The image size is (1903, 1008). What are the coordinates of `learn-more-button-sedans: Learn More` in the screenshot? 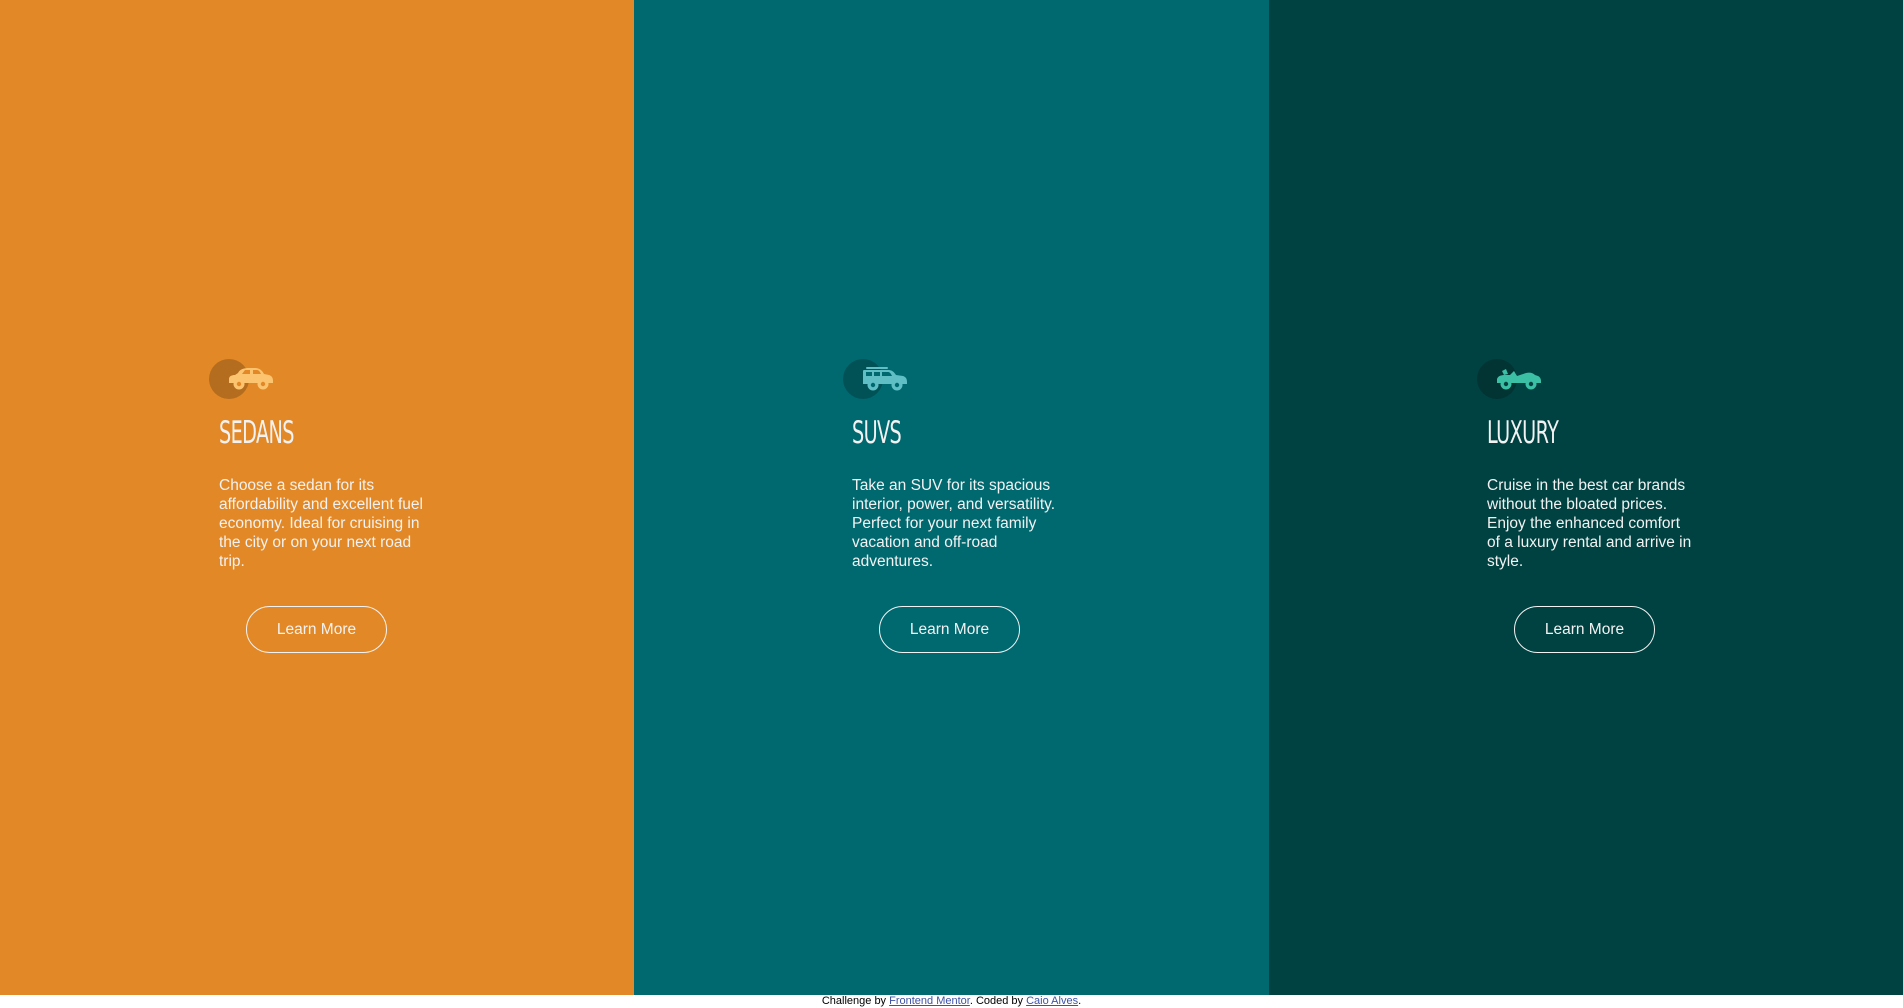 It's located at (316, 629).